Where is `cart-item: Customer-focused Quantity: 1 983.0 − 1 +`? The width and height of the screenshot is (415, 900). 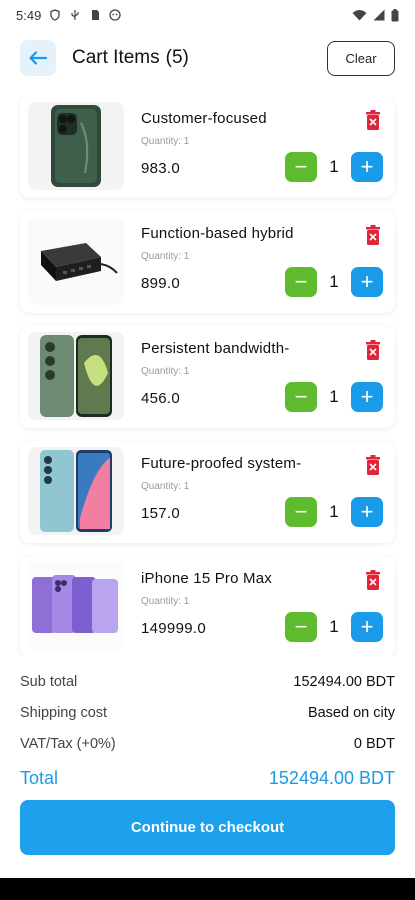
cart-item: Customer-focused Quantity: 1 983.0 − 1 + is located at coordinates (207, 147).